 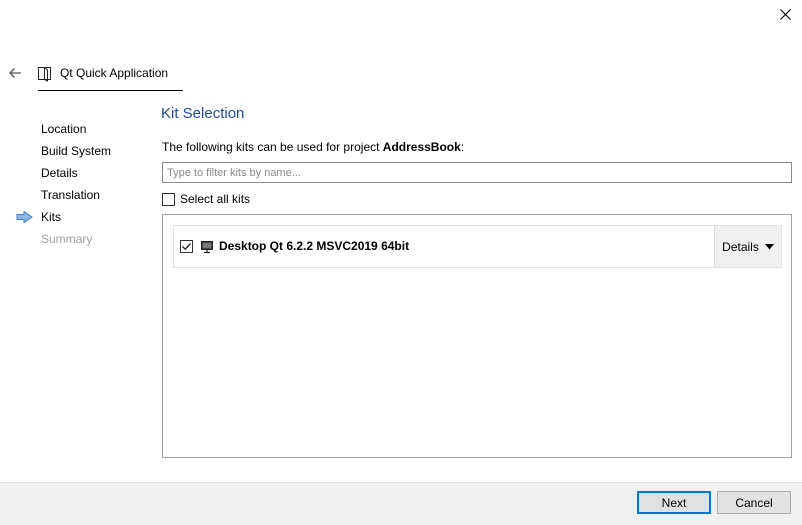 I want to click on select-all-label: Select all kits, so click(x=215, y=199).